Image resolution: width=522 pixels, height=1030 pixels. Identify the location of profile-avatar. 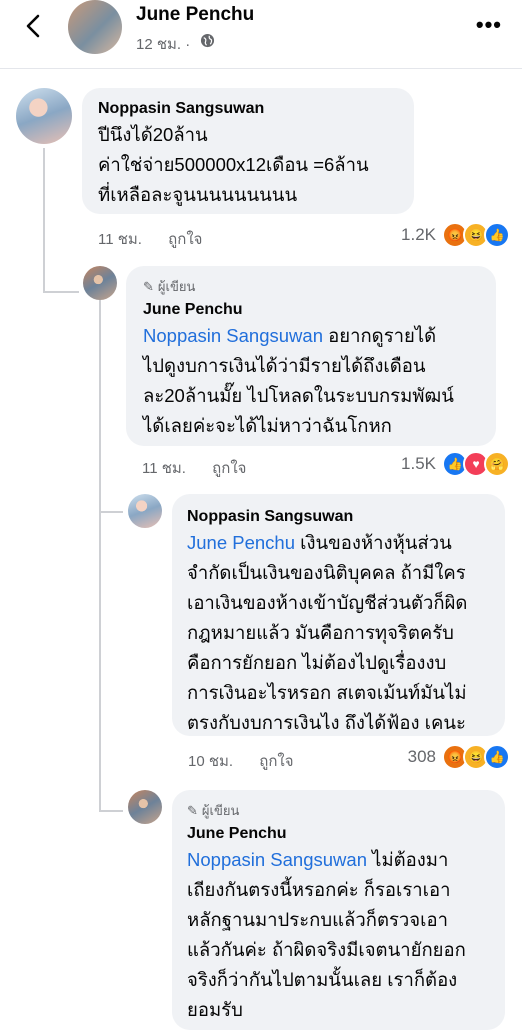
(95, 27).